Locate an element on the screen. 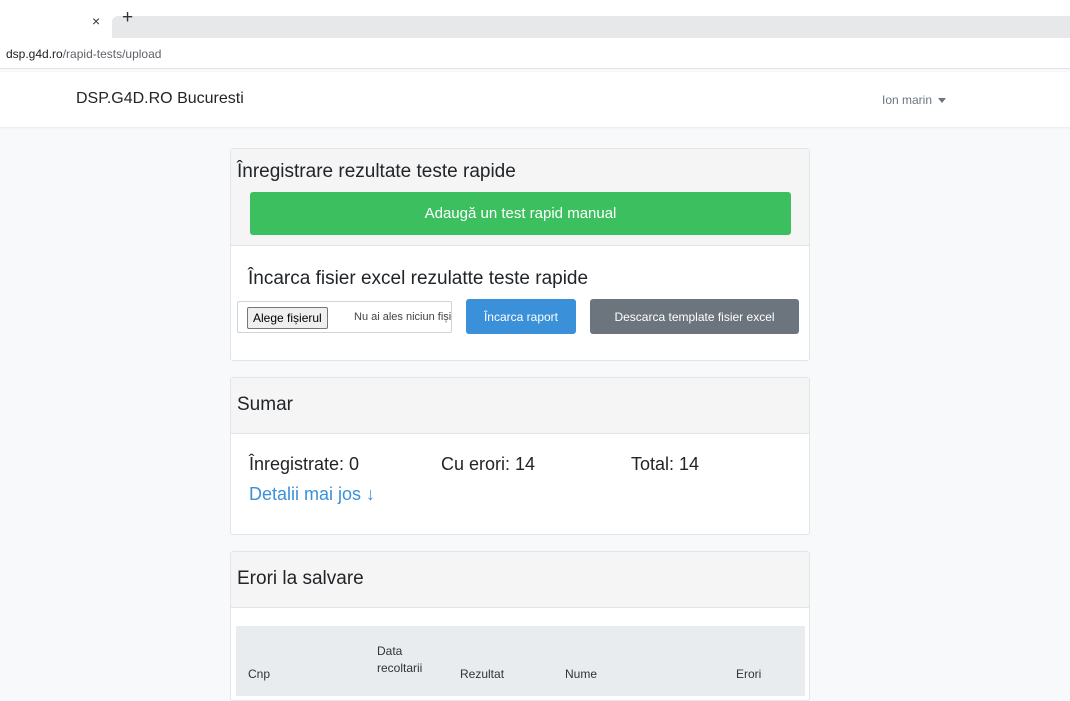 This screenshot has height=701, width=1070. user-name: Ion marin is located at coordinates (907, 100).